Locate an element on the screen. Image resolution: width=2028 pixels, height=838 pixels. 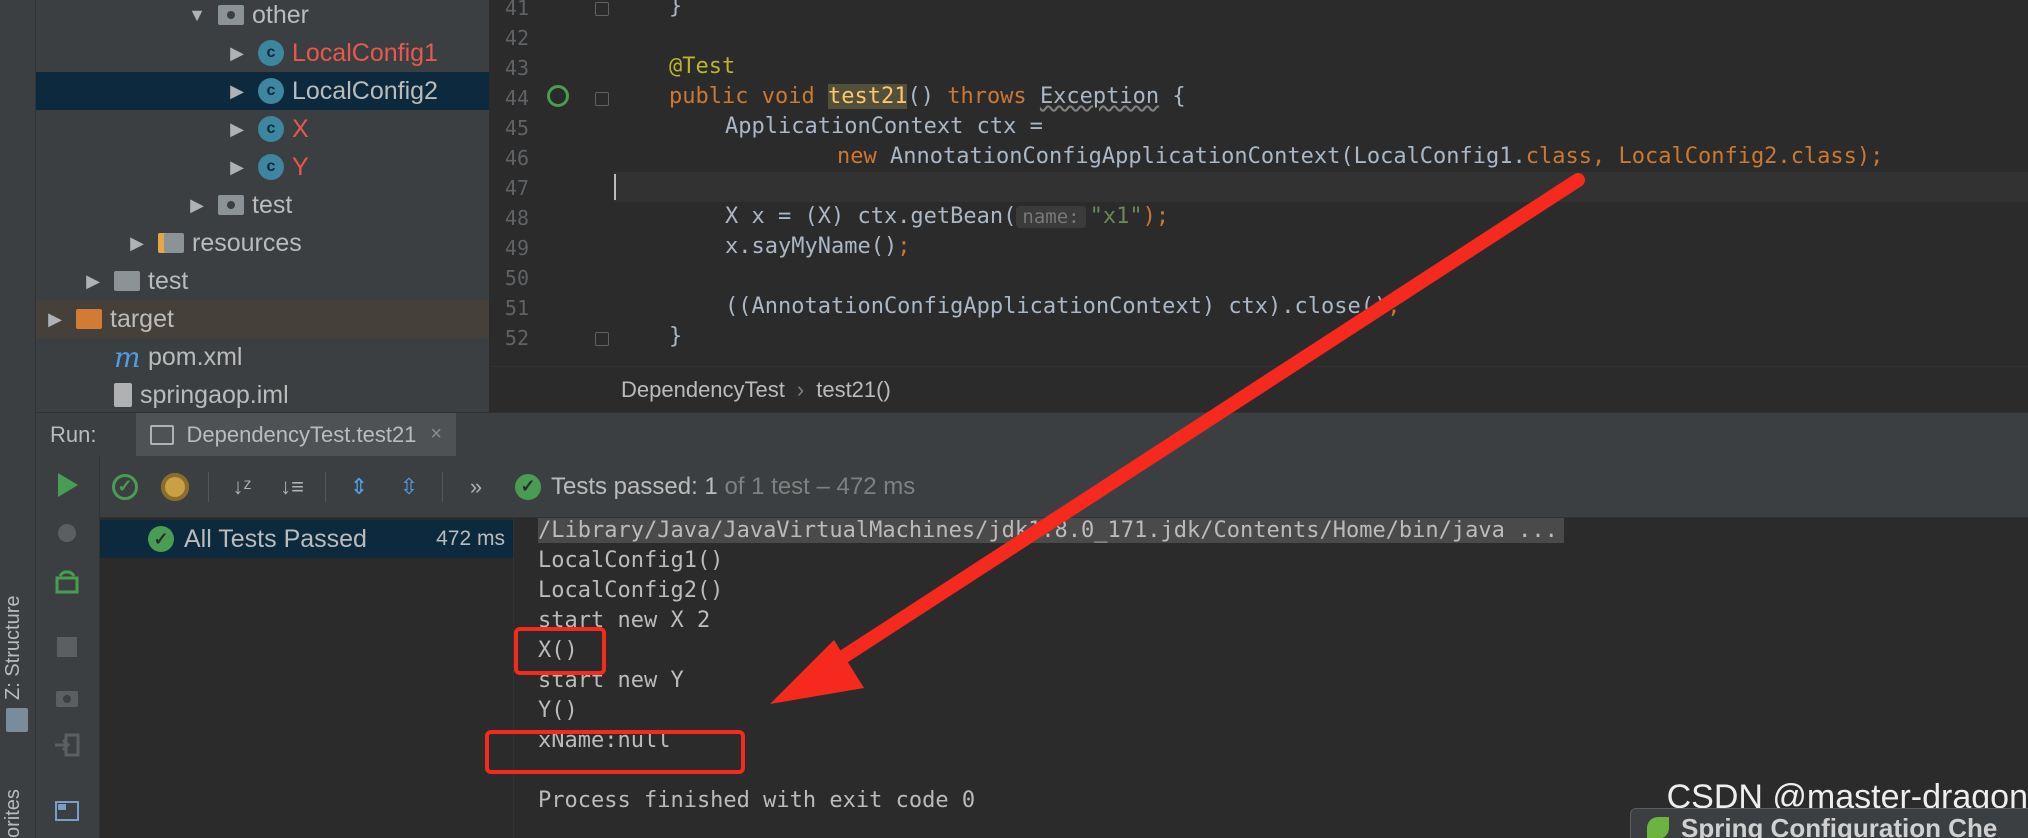
code-line-52: } is located at coordinates (676, 336).